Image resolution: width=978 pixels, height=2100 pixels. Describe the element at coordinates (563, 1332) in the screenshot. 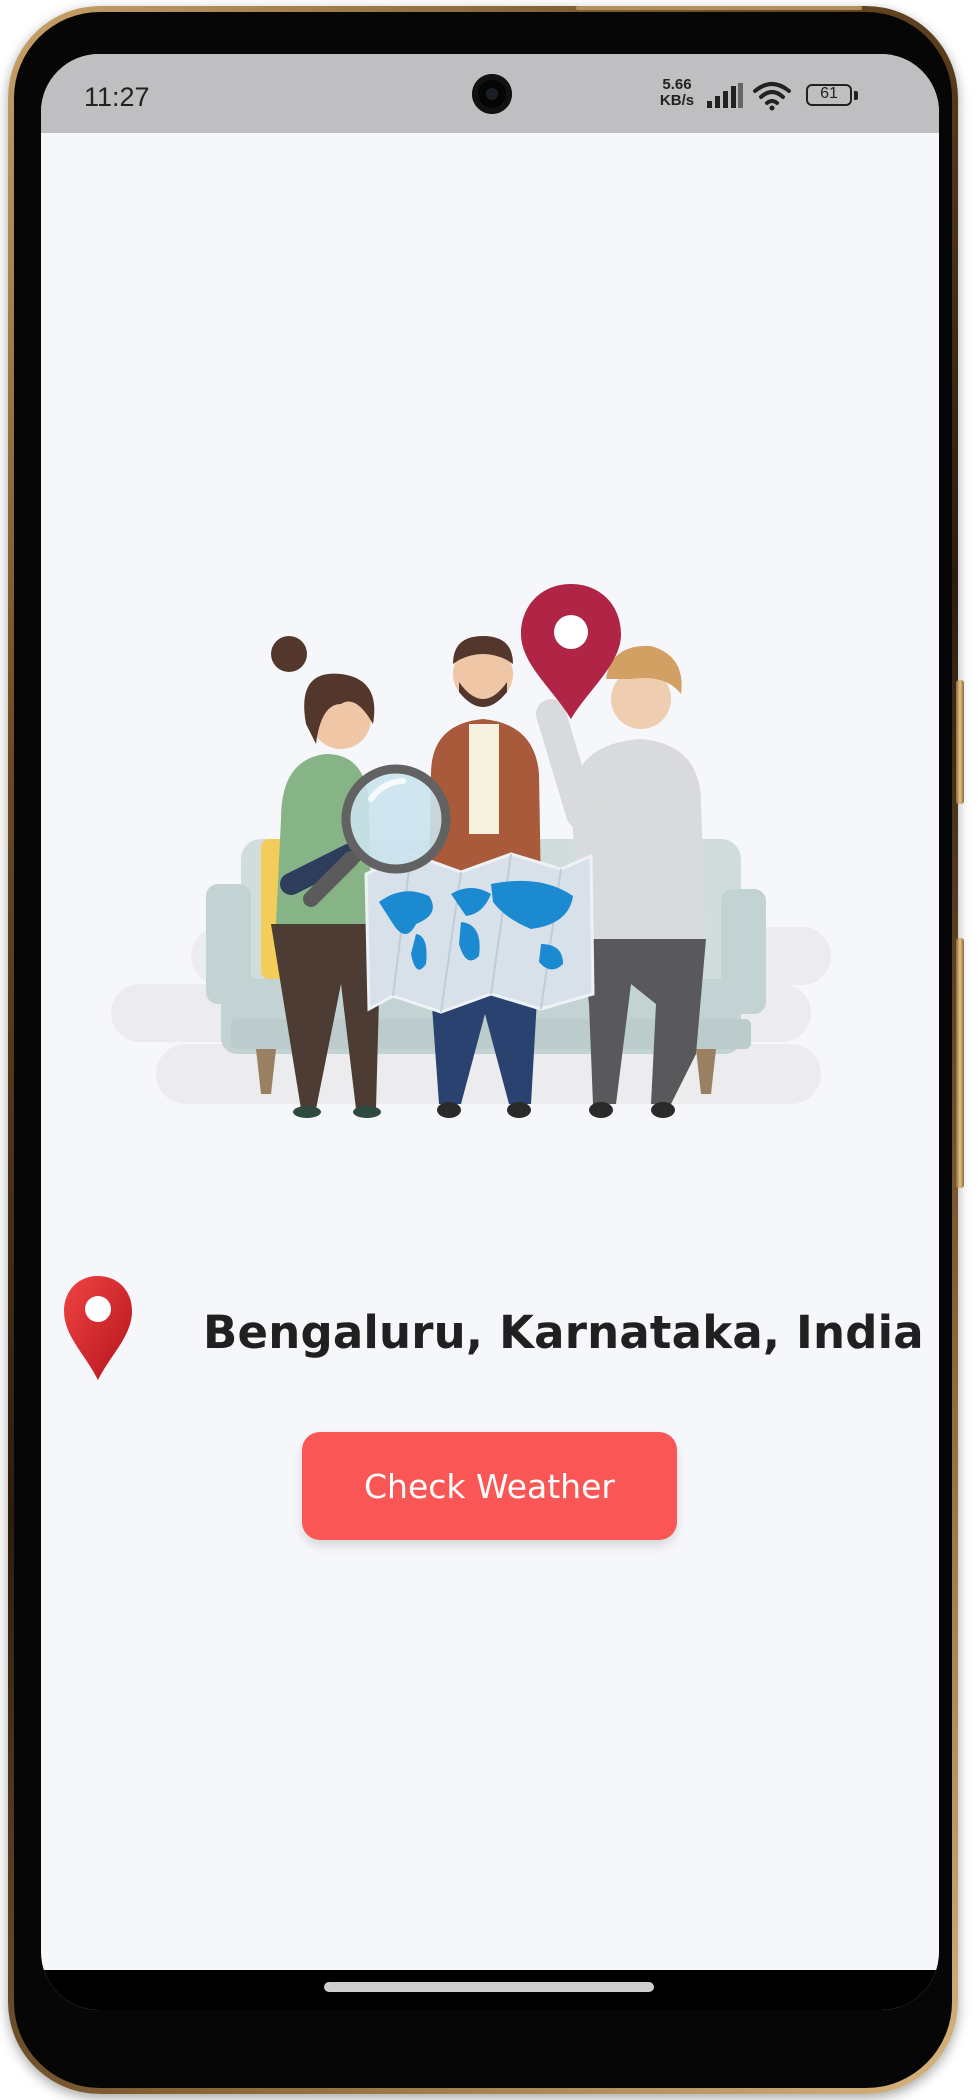

I see `location-text: Bengaluru, Karnataka, India` at that location.